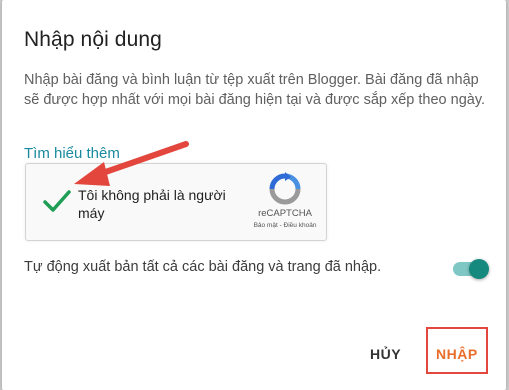 The width and height of the screenshot is (509, 390). What do you see at coordinates (285, 188) in the screenshot?
I see `recaptcha-logo-icon` at bounding box center [285, 188].